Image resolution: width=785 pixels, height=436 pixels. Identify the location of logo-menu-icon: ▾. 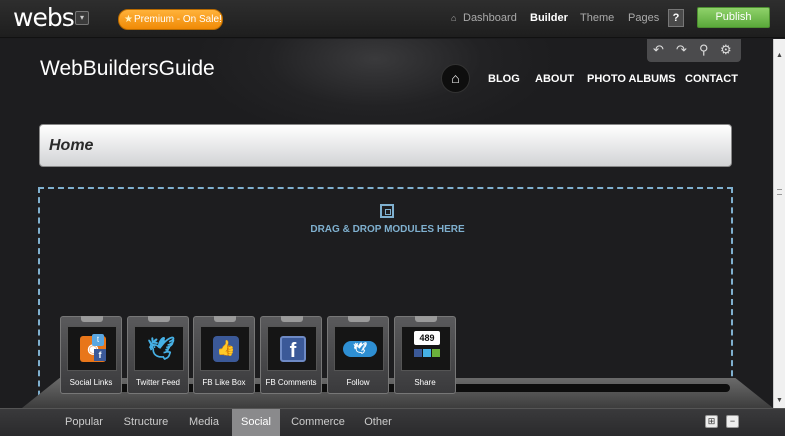
(82, 18).